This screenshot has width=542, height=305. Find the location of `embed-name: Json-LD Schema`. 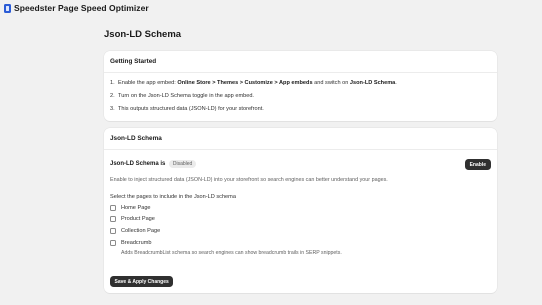

embed-name: Json-LD Schema is located at coordinates (372, 83).